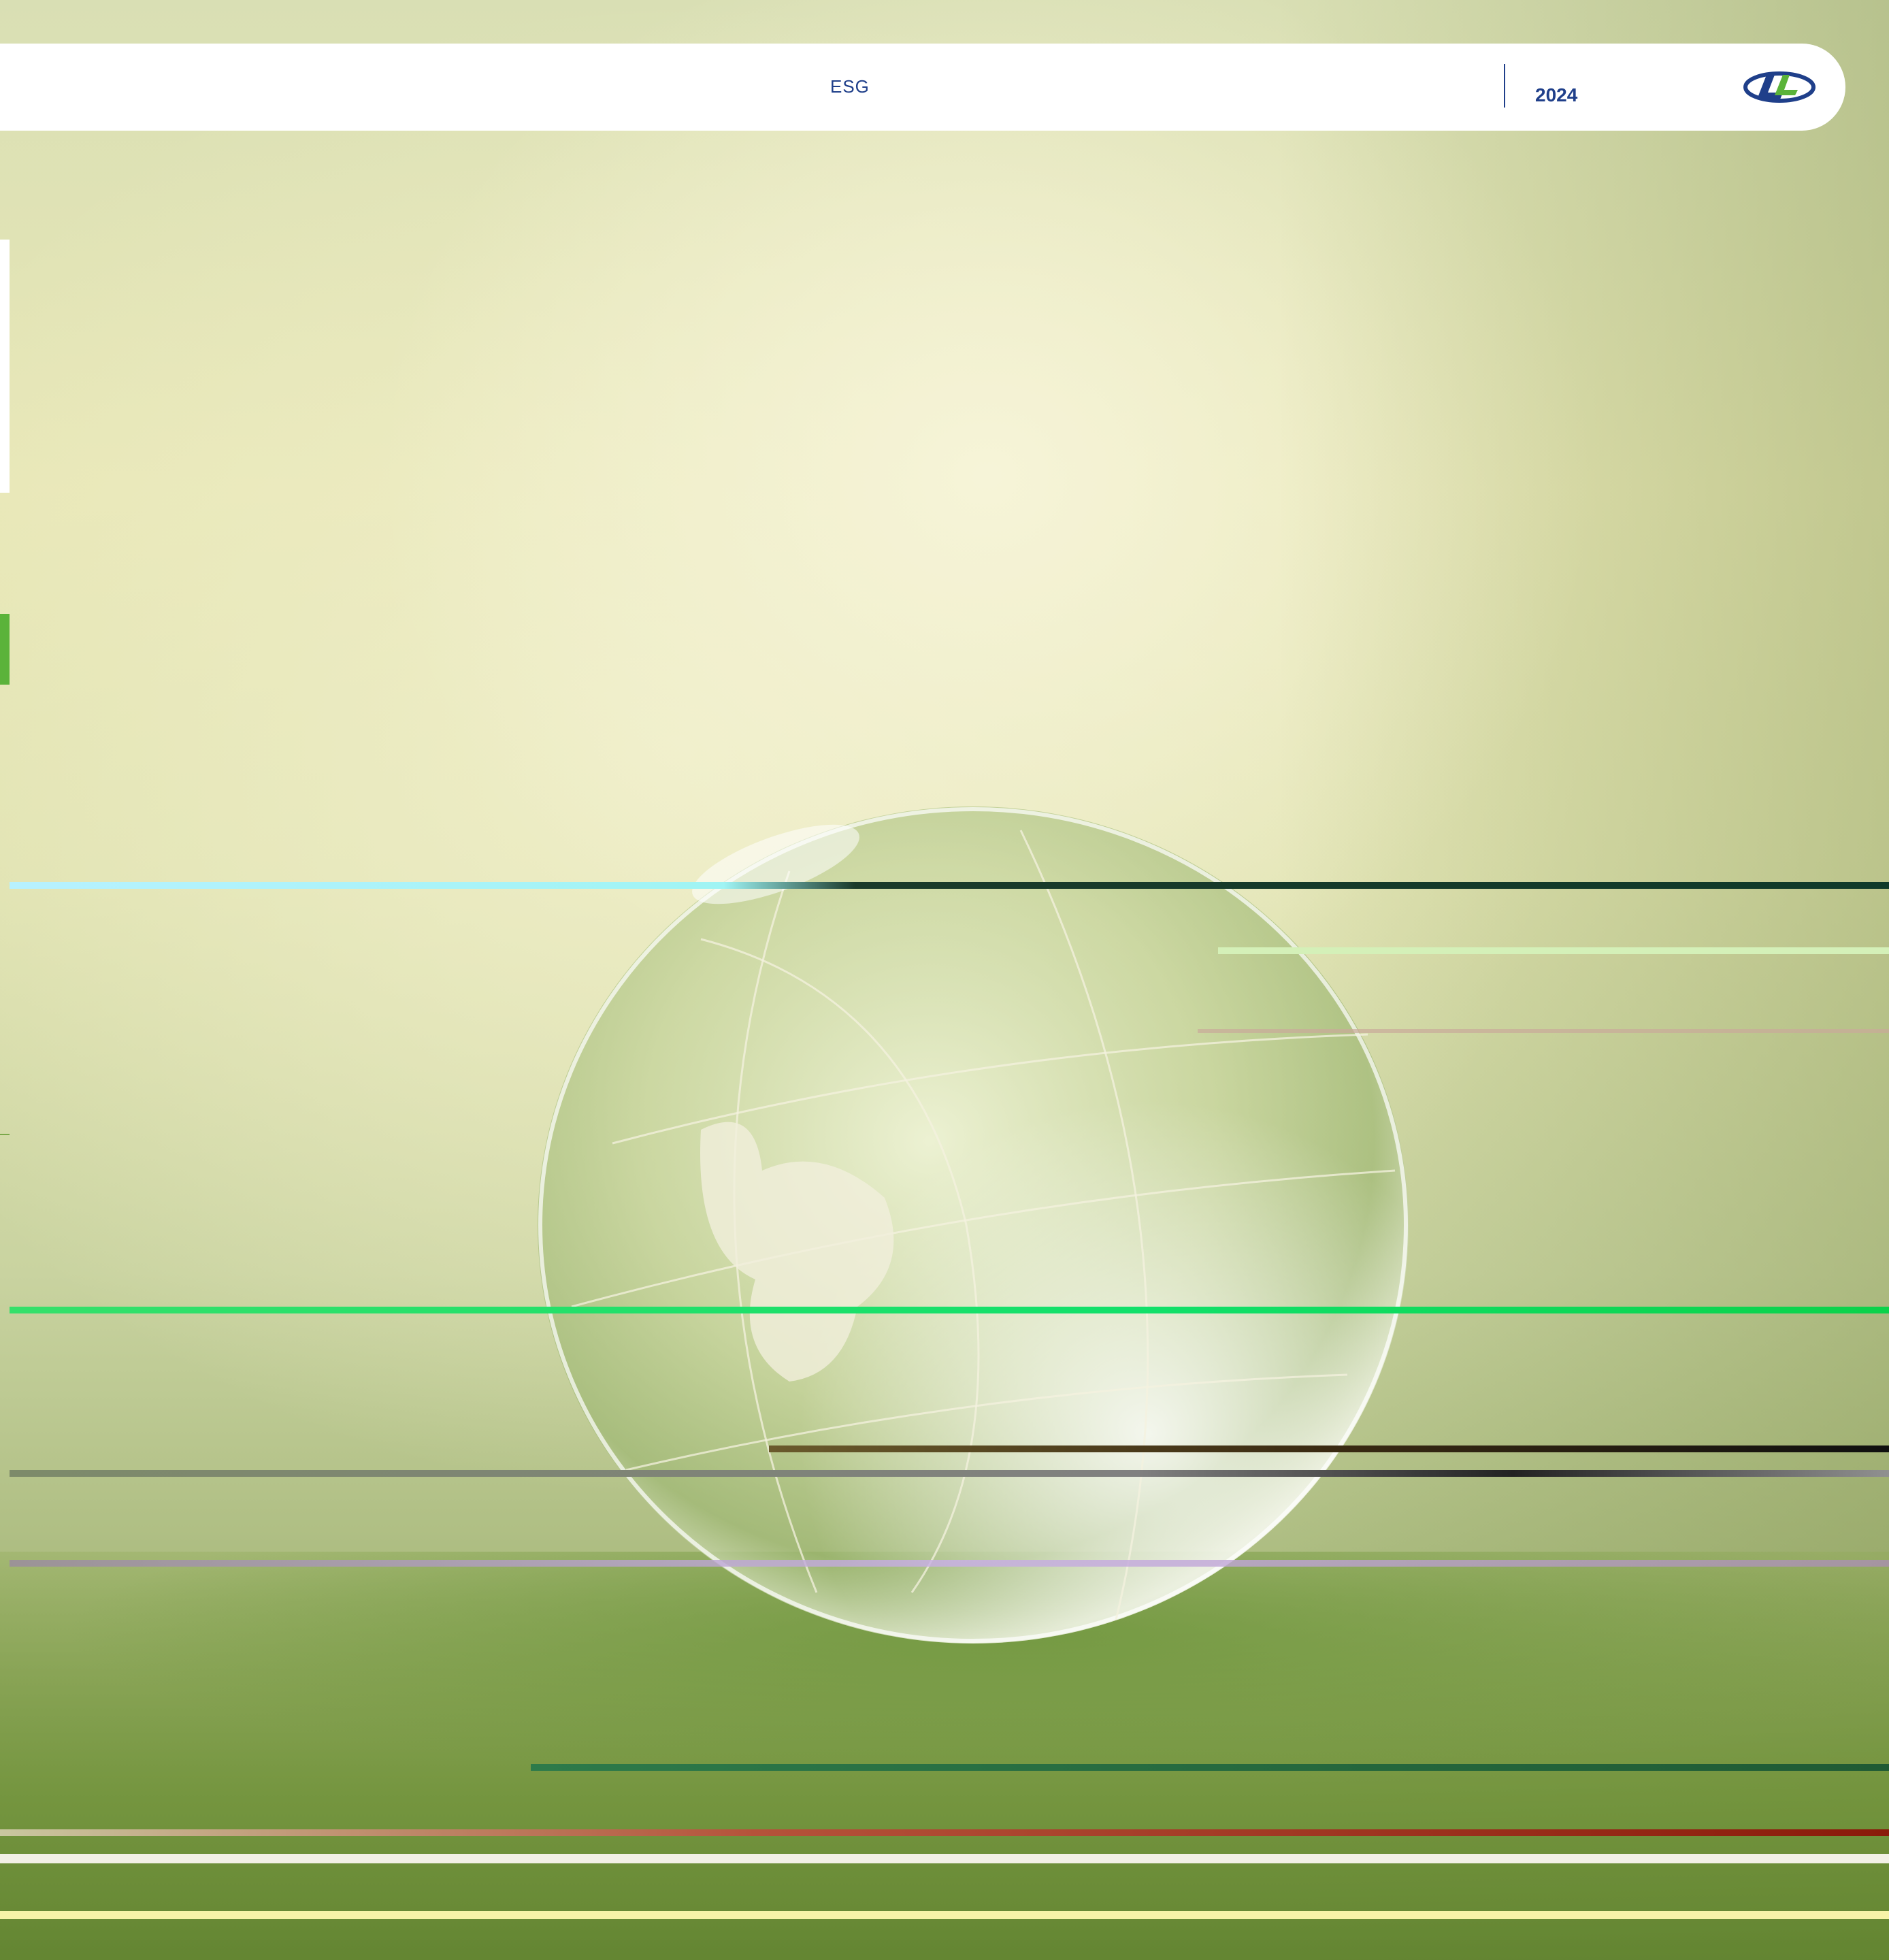 The image size is (1889, 1960). What do you see at coordinates (5, 1134) in the screenshot?
I see `left-thin-line` at bounding box center [5, 1134].